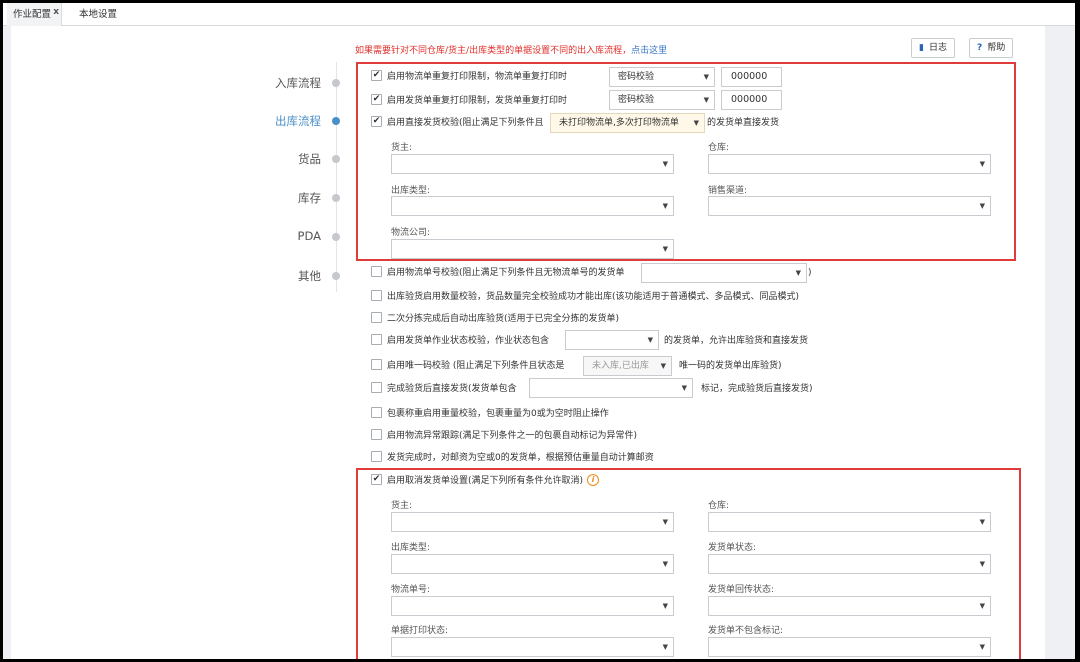 The image size is (1080, 662). I want to click on cancel-setting-row: ✔ 启用取消发货单设置(满足下列所有条件允许取消) i, so click(485, 481).